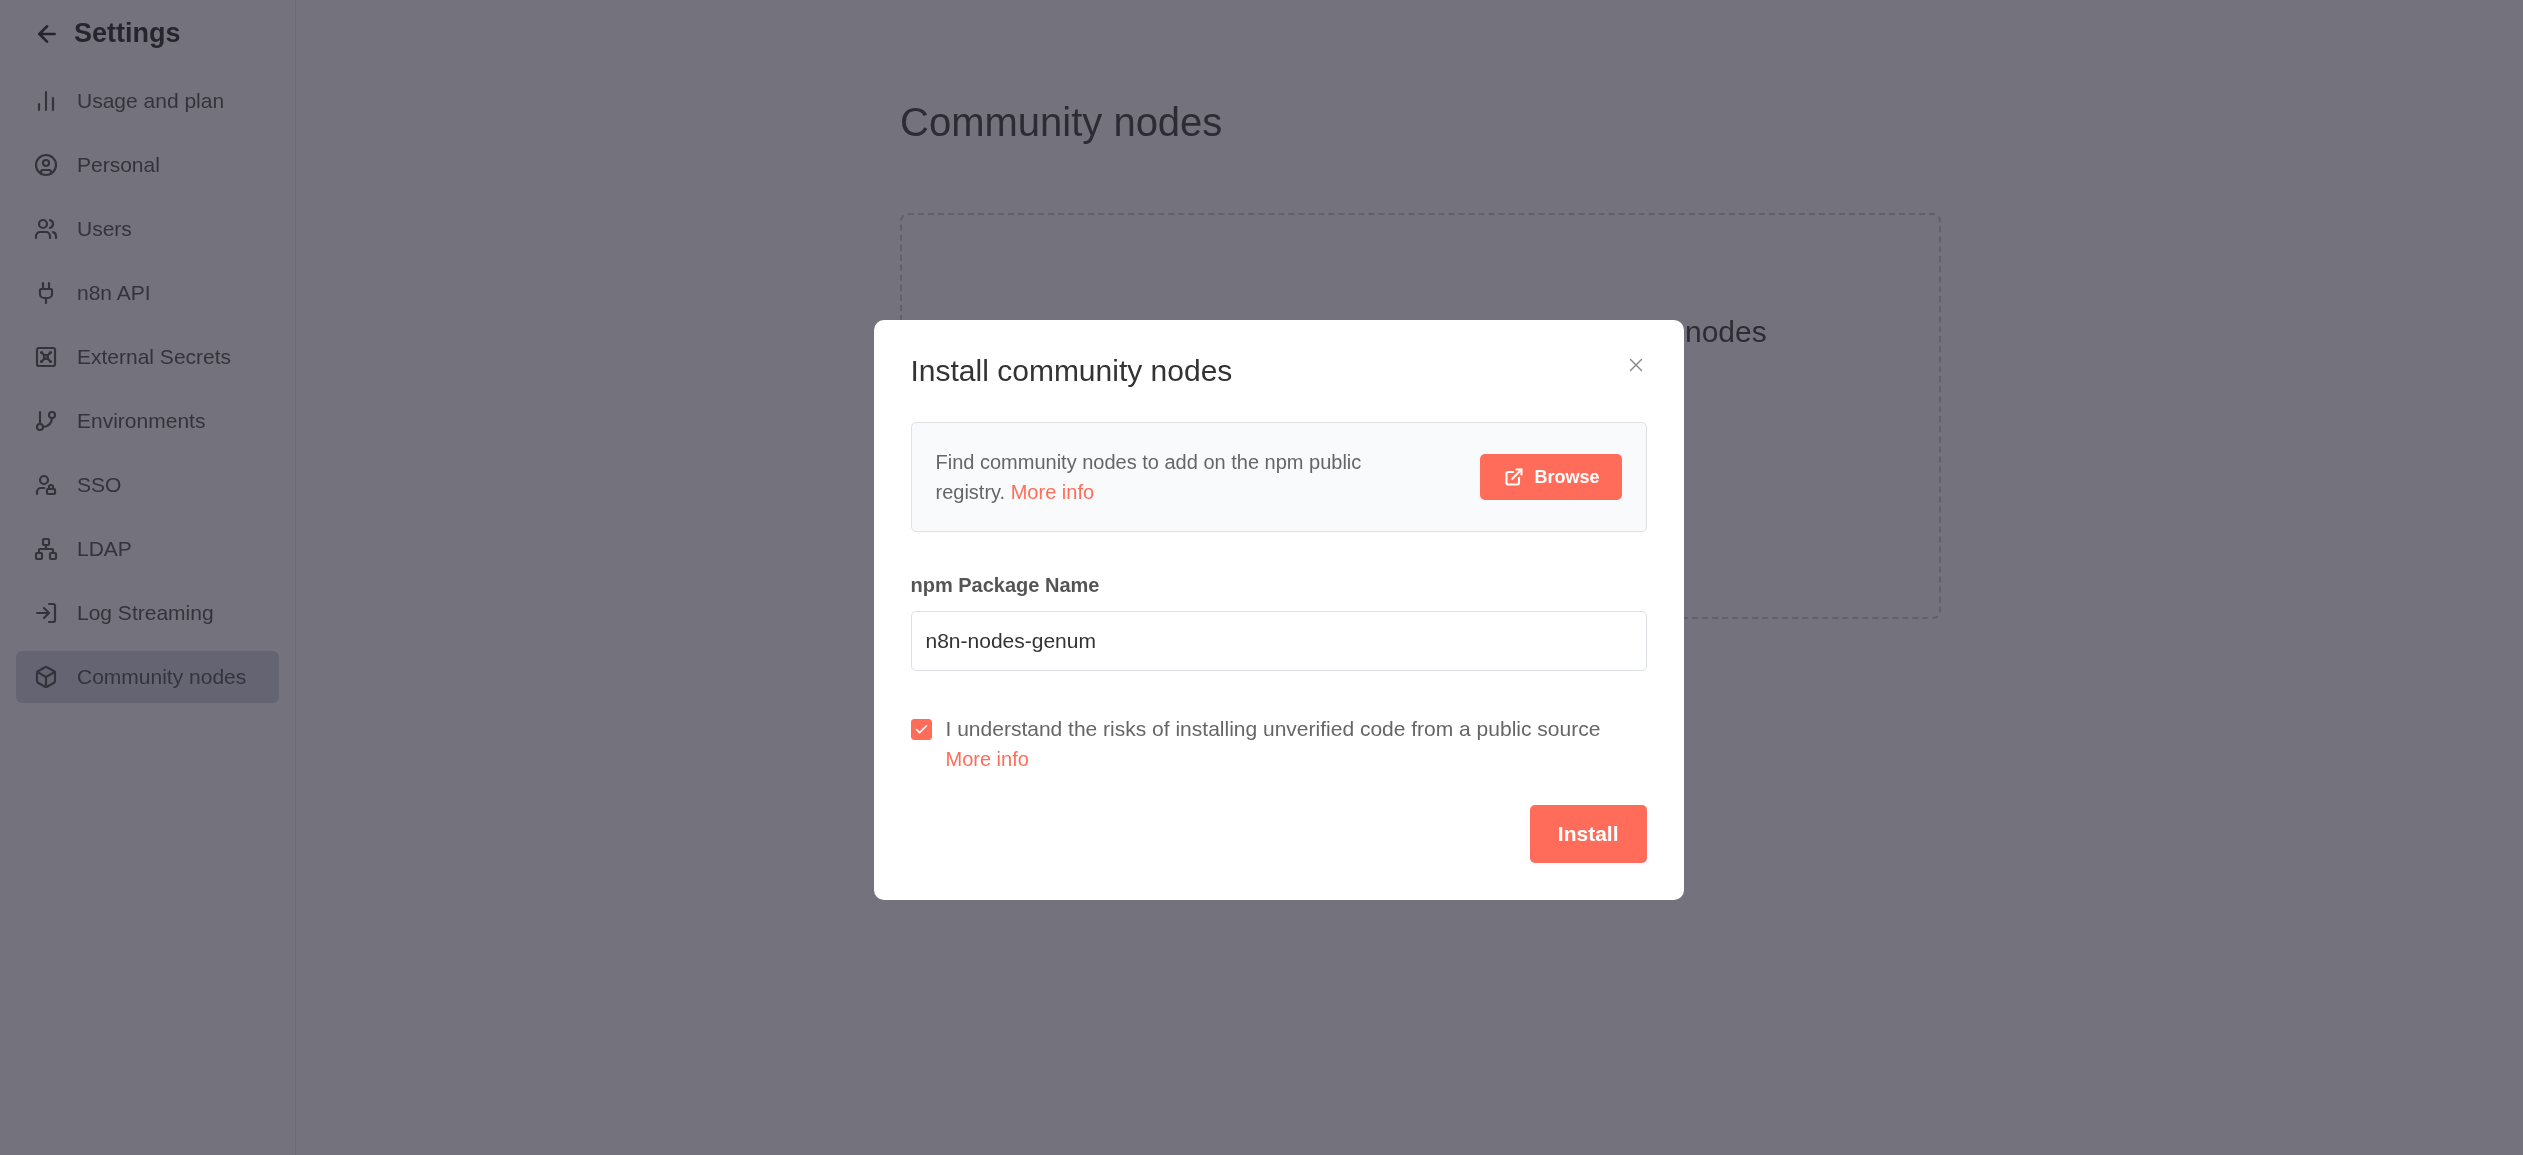 Image resolution: width=2523 pixels, height=1155 pixels. What do you see at coordinates (104, 229) in the screenshot?
I see `menu-item-label: Users` at bounding box center [104, 229].